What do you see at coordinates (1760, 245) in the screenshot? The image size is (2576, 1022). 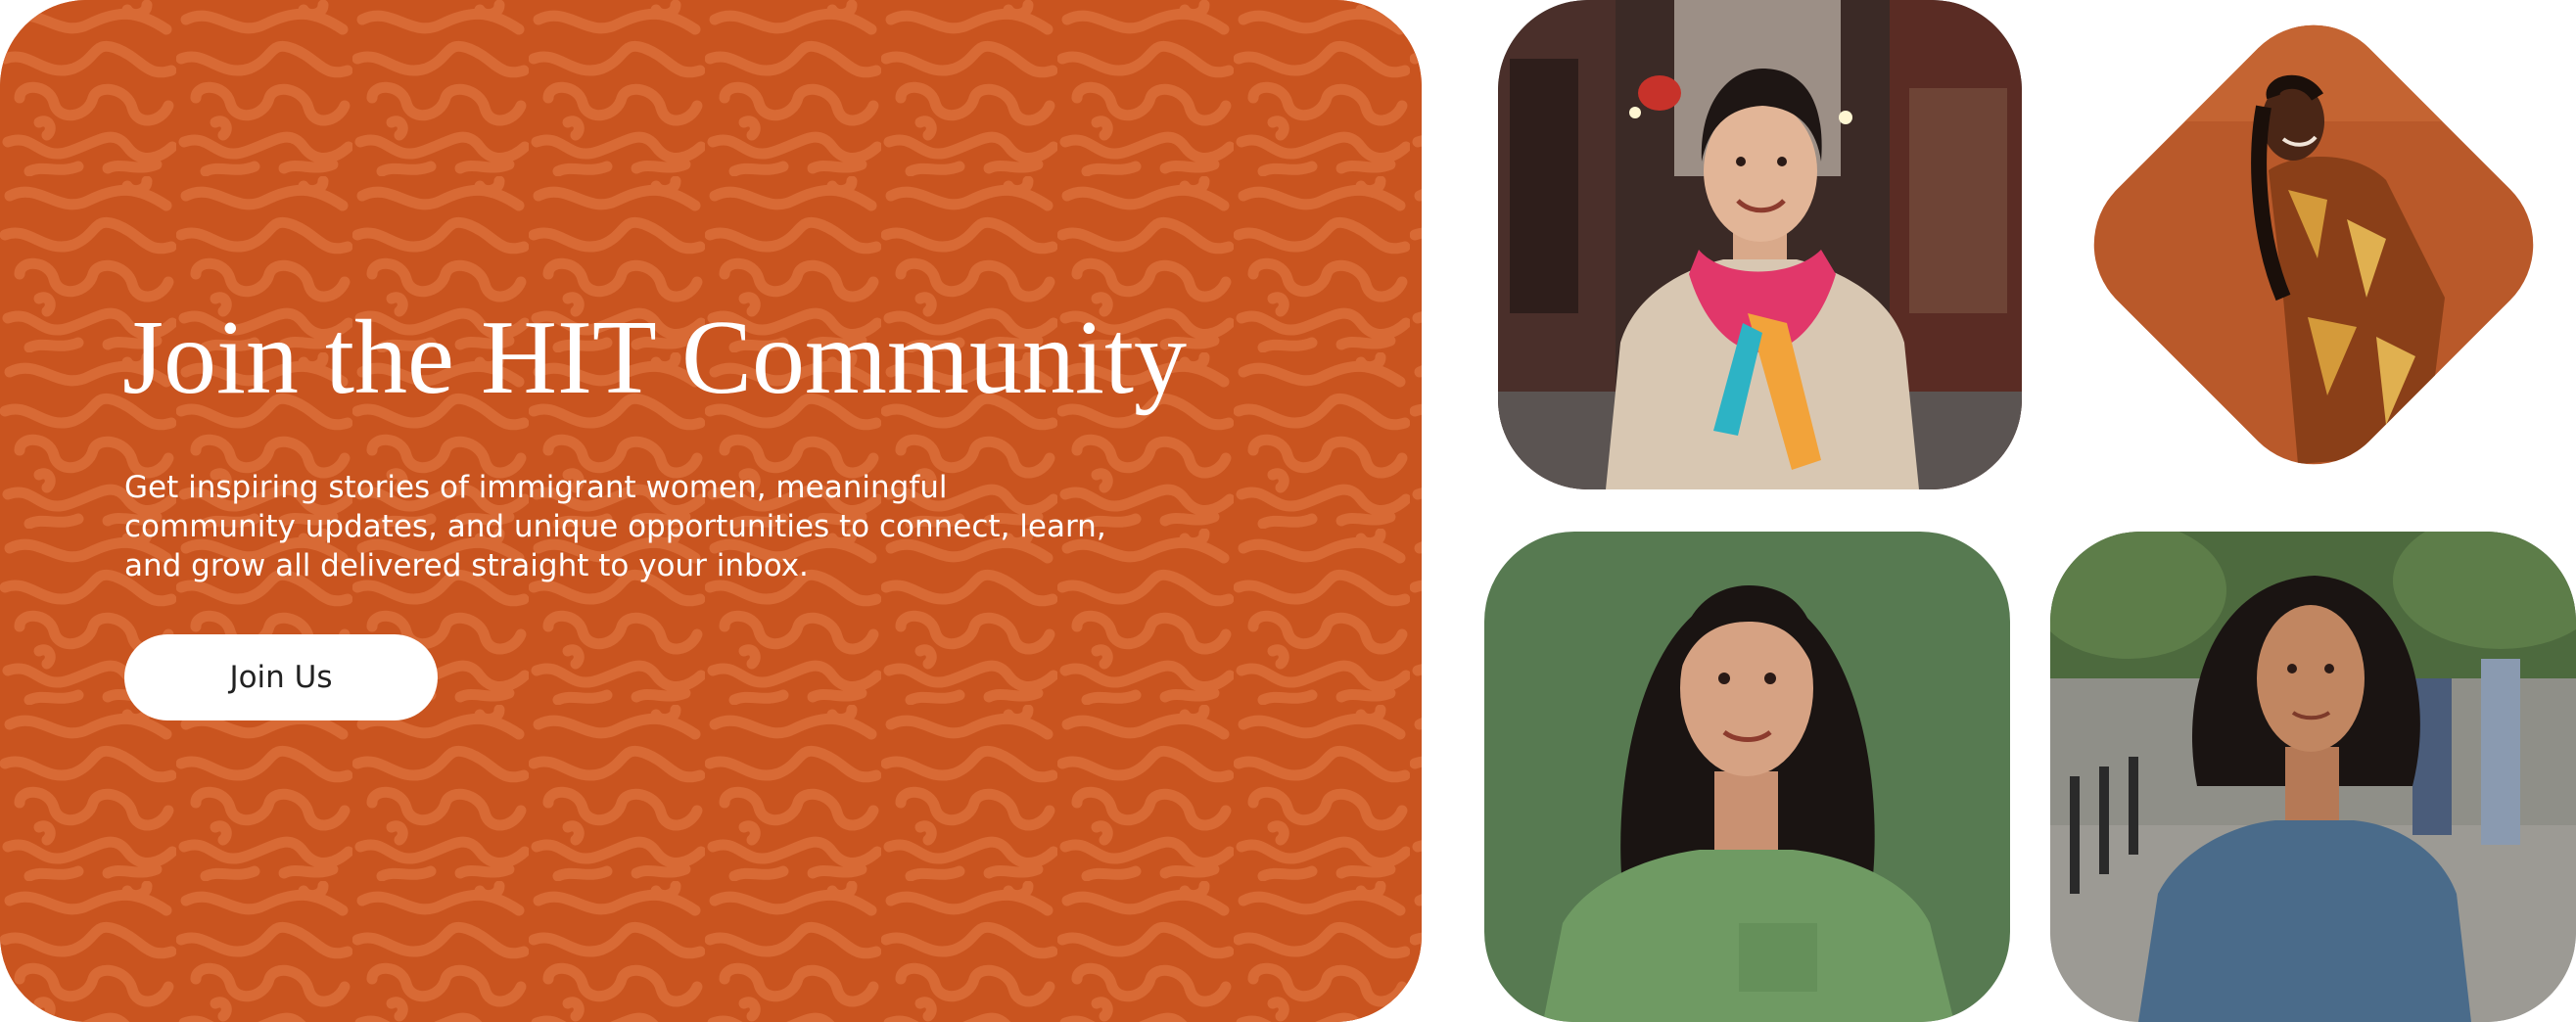 I see `woman-in-chinatown-alley-photo` at bounding box center [1760, 245].